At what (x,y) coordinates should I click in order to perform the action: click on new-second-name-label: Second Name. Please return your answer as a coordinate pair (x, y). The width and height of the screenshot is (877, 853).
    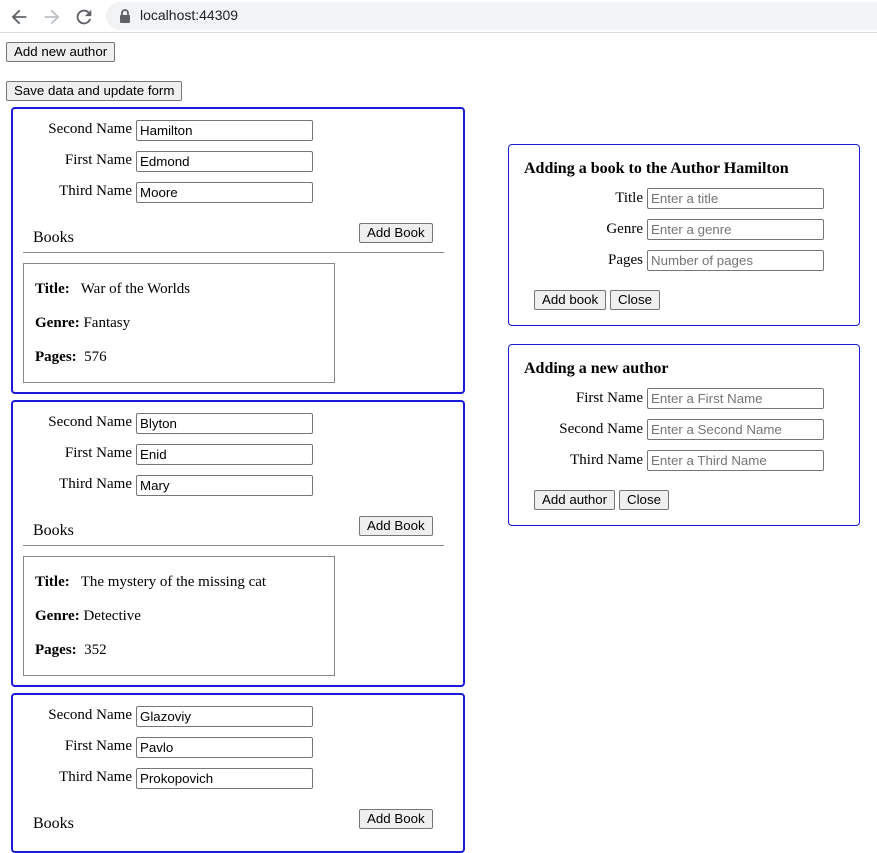
    Looking at the image, I should click on (601, 429).